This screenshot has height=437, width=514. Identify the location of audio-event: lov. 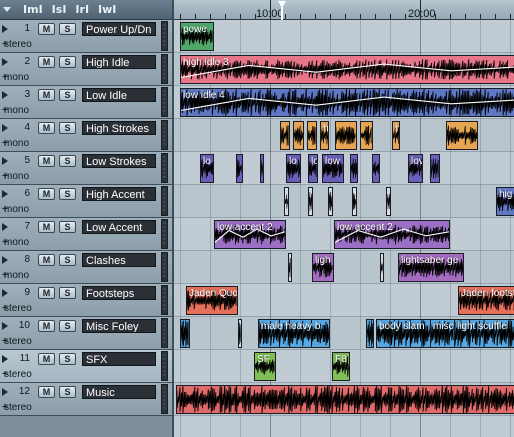
(415, 168).